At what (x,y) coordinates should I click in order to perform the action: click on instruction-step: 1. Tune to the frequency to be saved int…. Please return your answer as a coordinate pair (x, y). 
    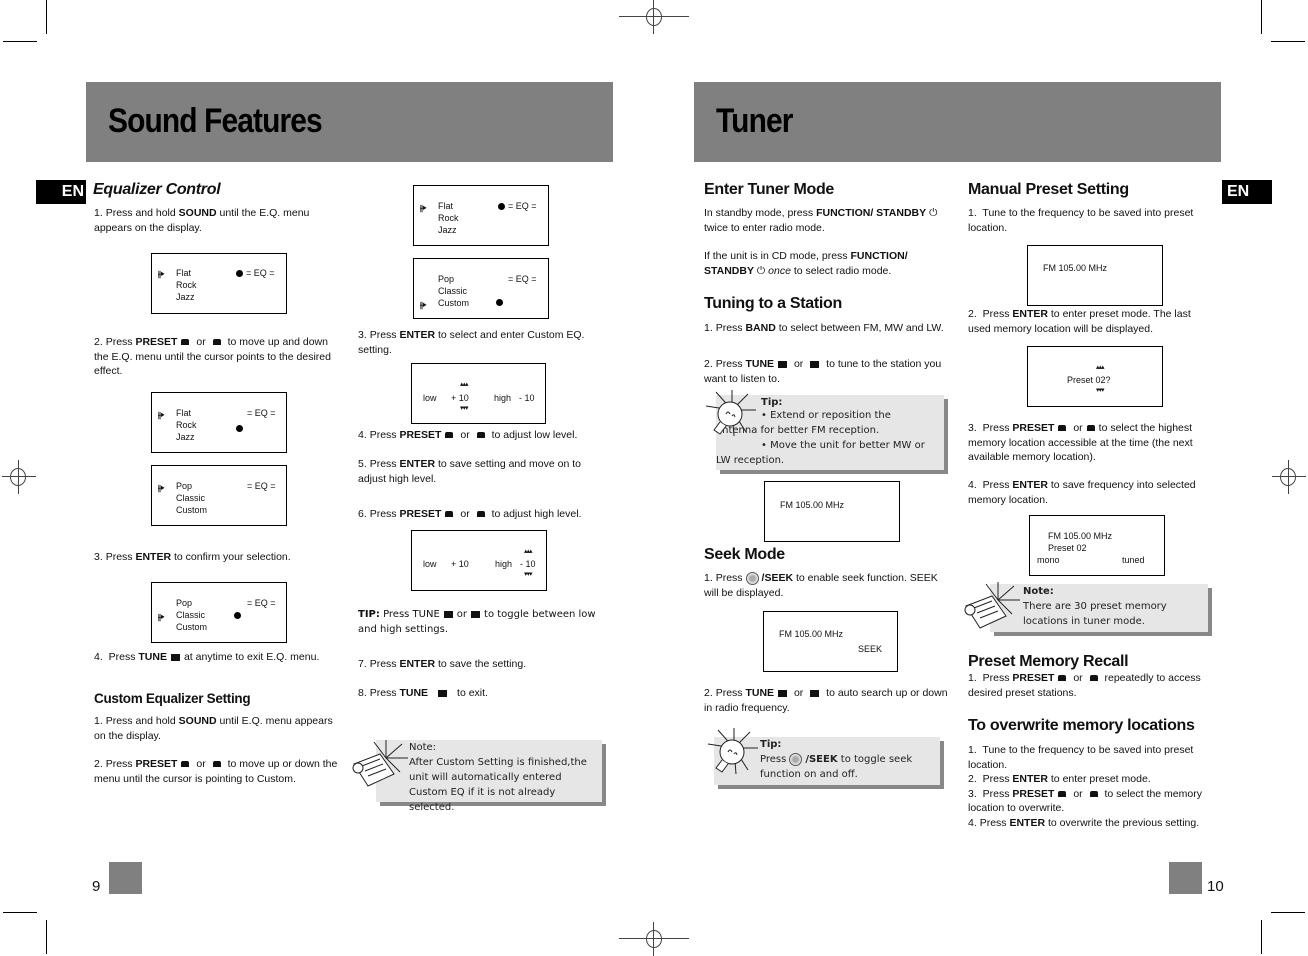
    Looking at the image, I should click on (1081, 220).